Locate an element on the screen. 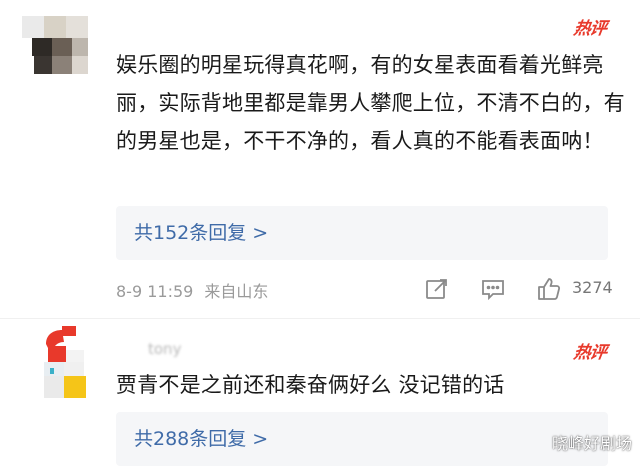 Image resolution: width=640 pixels, height=466 pixels. like-icon is located at coordinates (549, 289).